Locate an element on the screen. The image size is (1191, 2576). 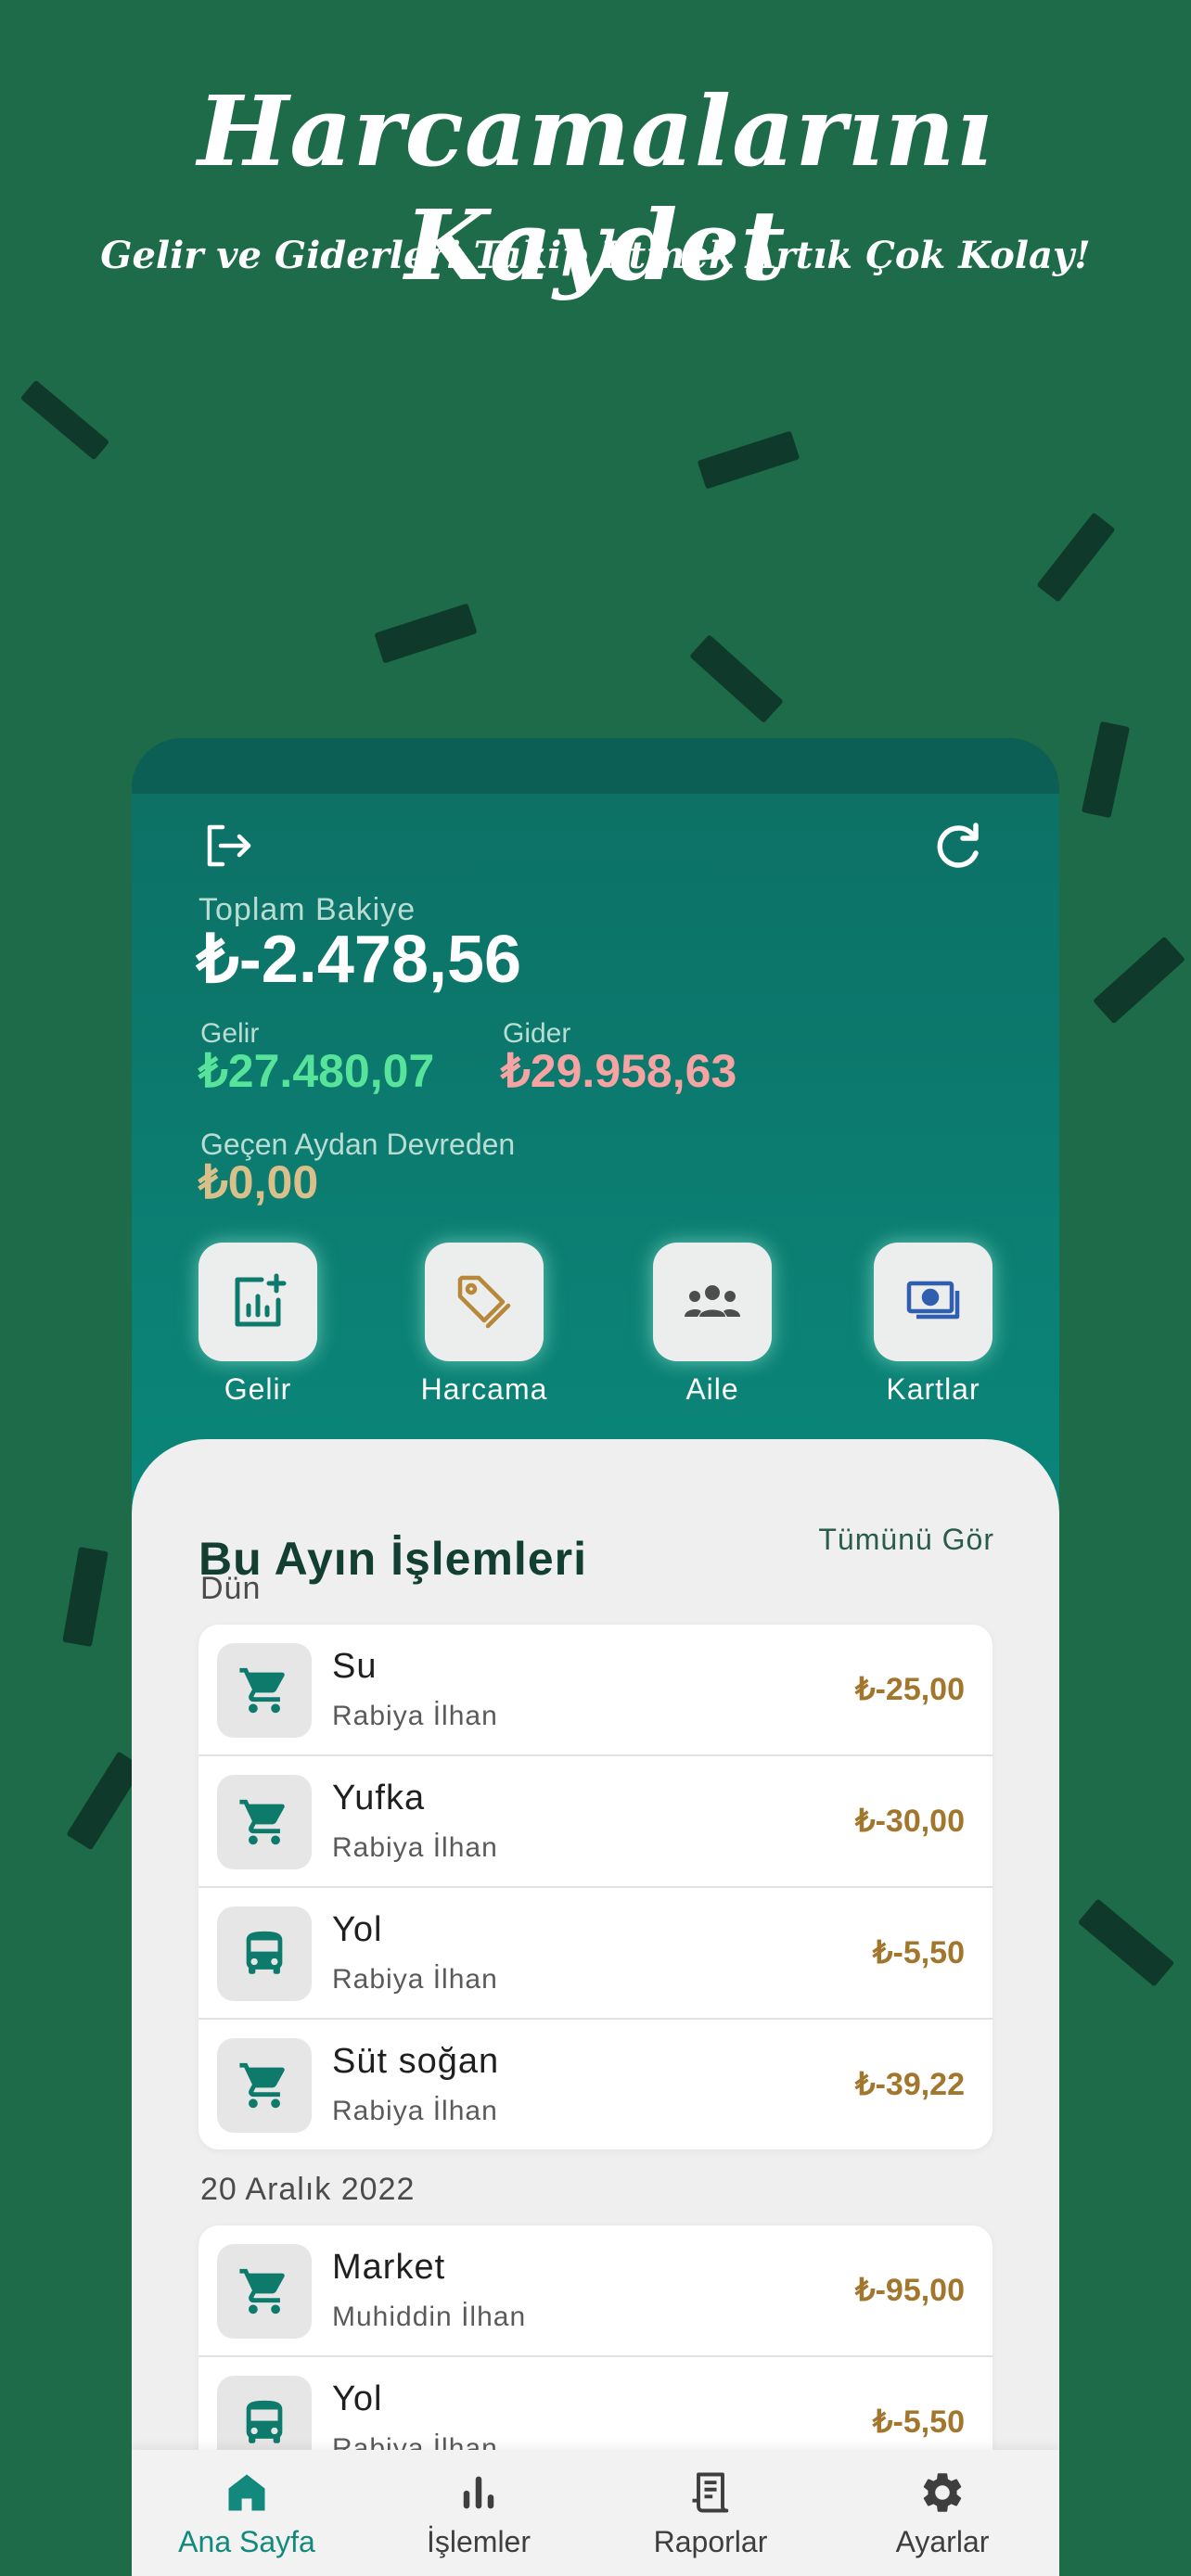
transaction-name: Yufka is located at coordinates (379, 1798).